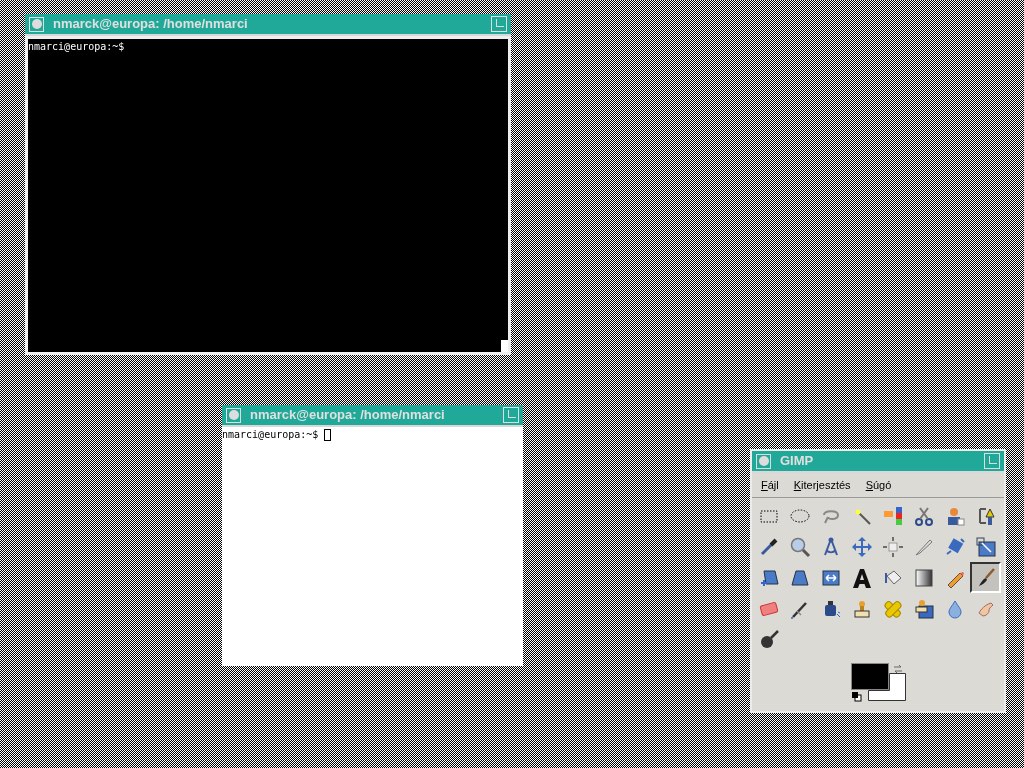 The image size is (1024, 768). Describe the element at coordinates (861, 577) in the screenshot. I see `letter-a-icon` at that location.